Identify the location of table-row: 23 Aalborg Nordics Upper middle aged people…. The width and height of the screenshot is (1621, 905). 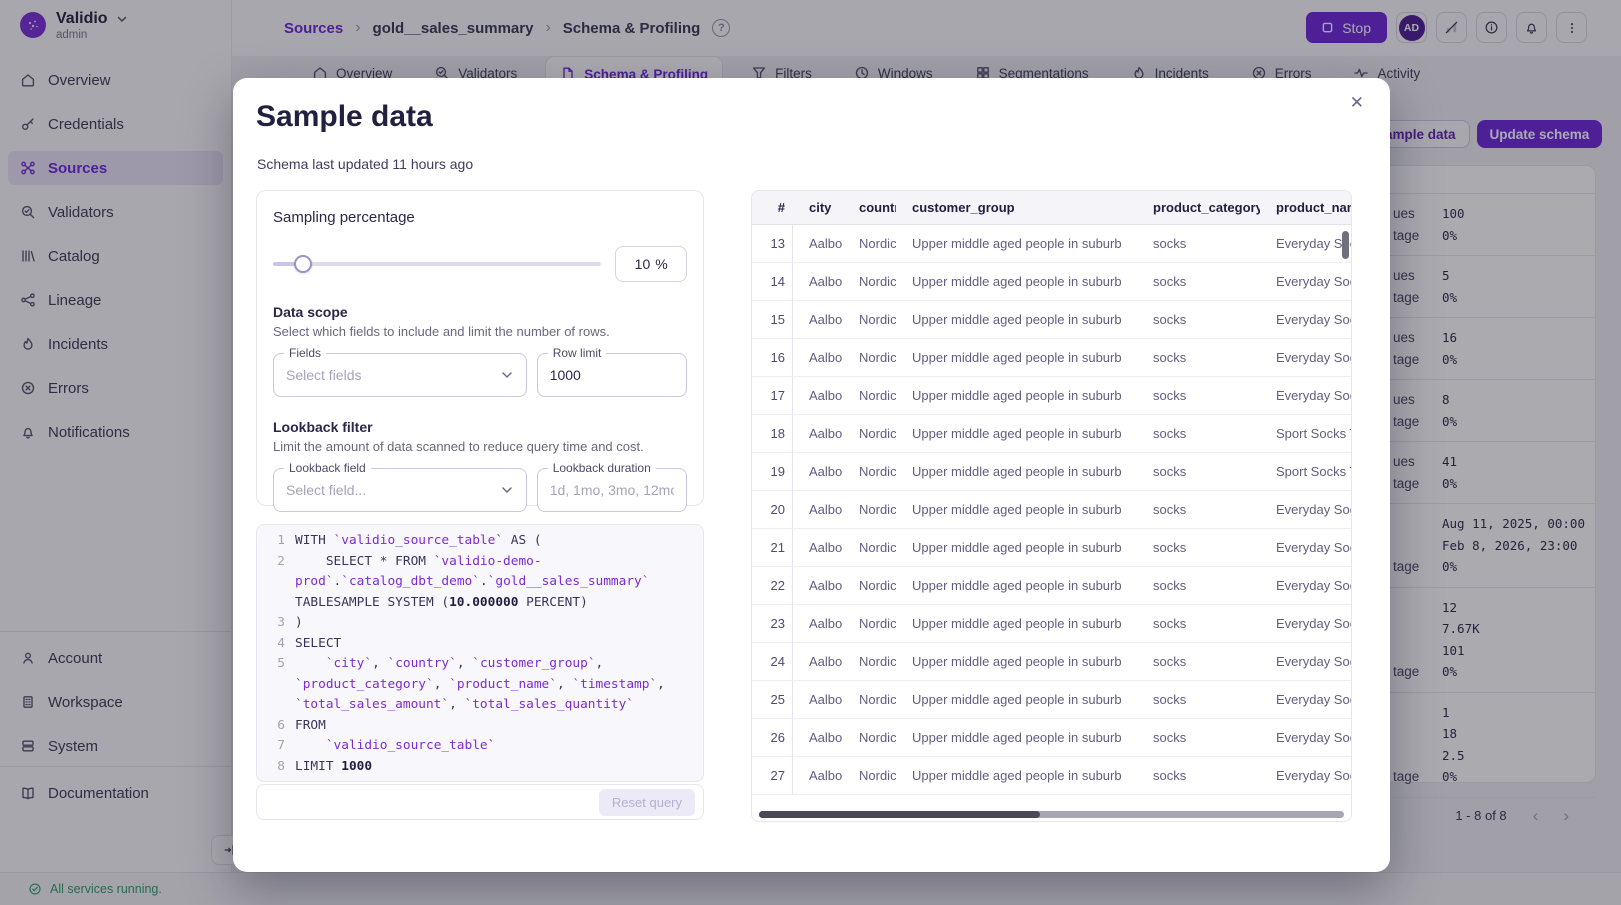
(1051, 624).